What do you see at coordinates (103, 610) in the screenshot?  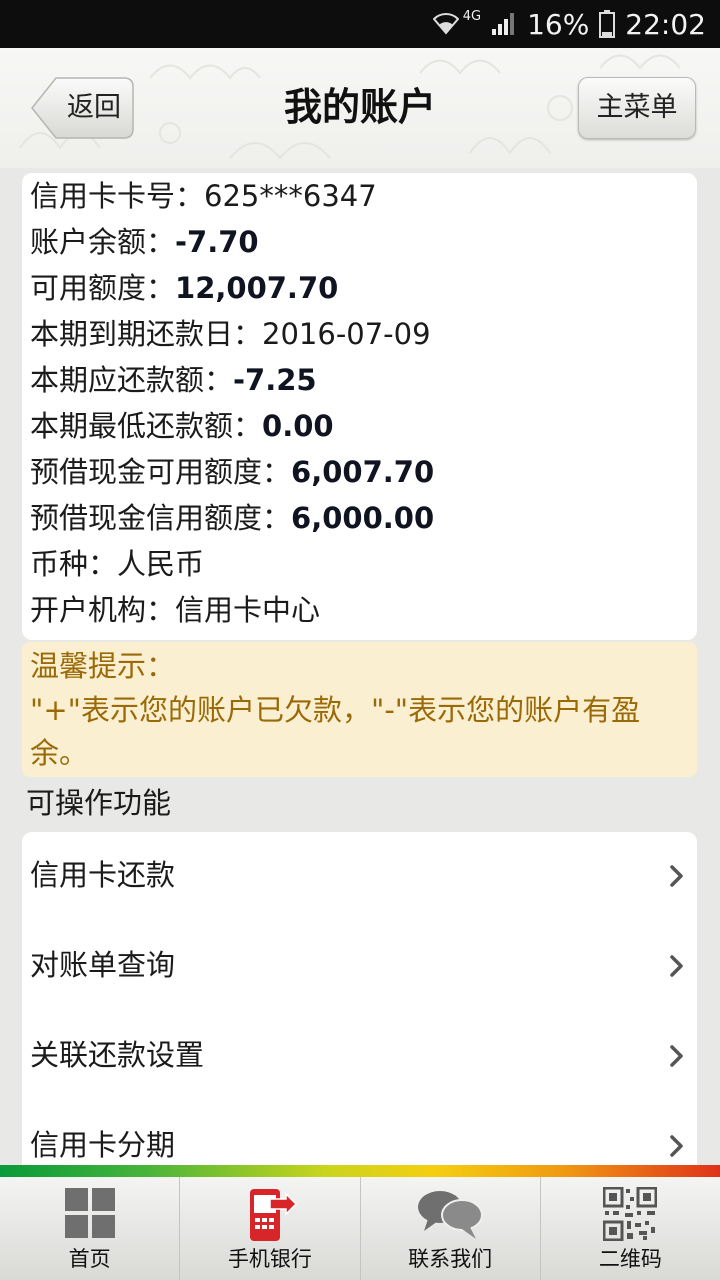 I see `info-label: 开户机构：` at bounding box center [103, 610].